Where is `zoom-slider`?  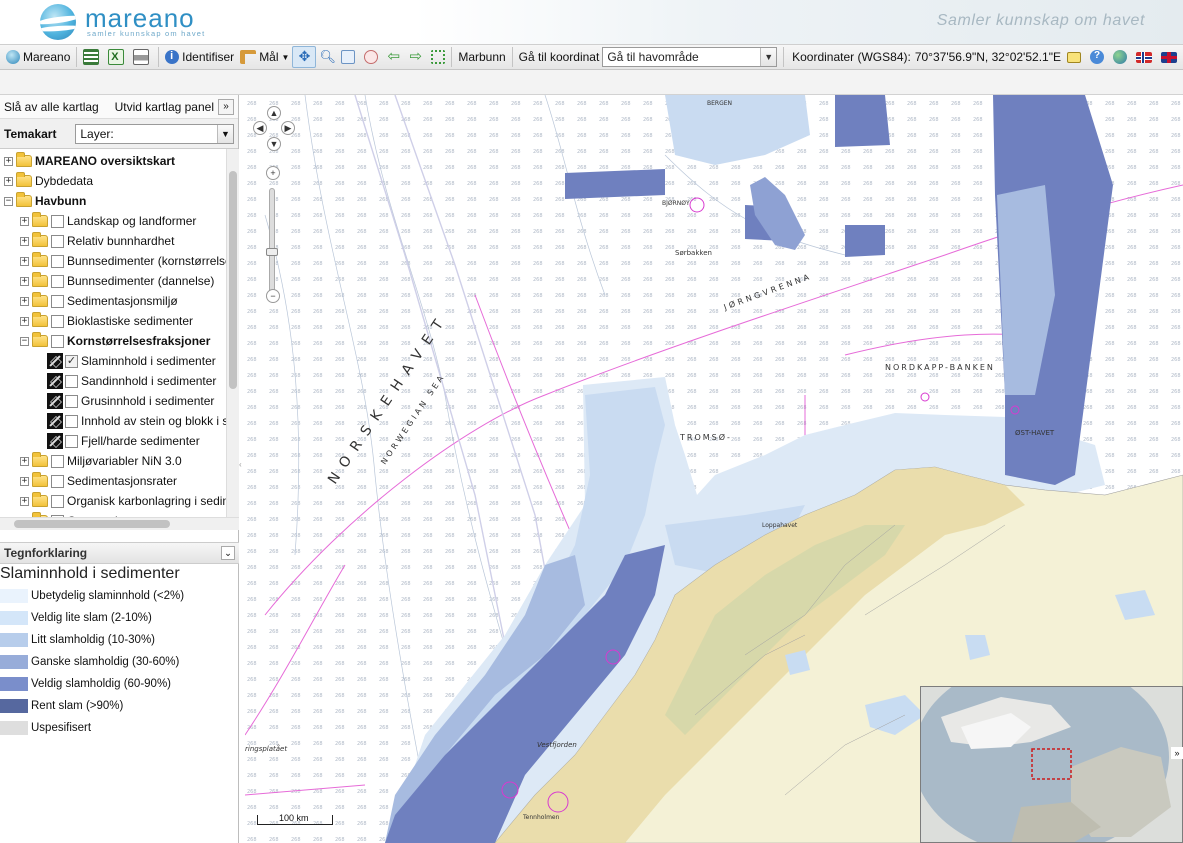
zoom-slider is located at coordinates (272, 244).